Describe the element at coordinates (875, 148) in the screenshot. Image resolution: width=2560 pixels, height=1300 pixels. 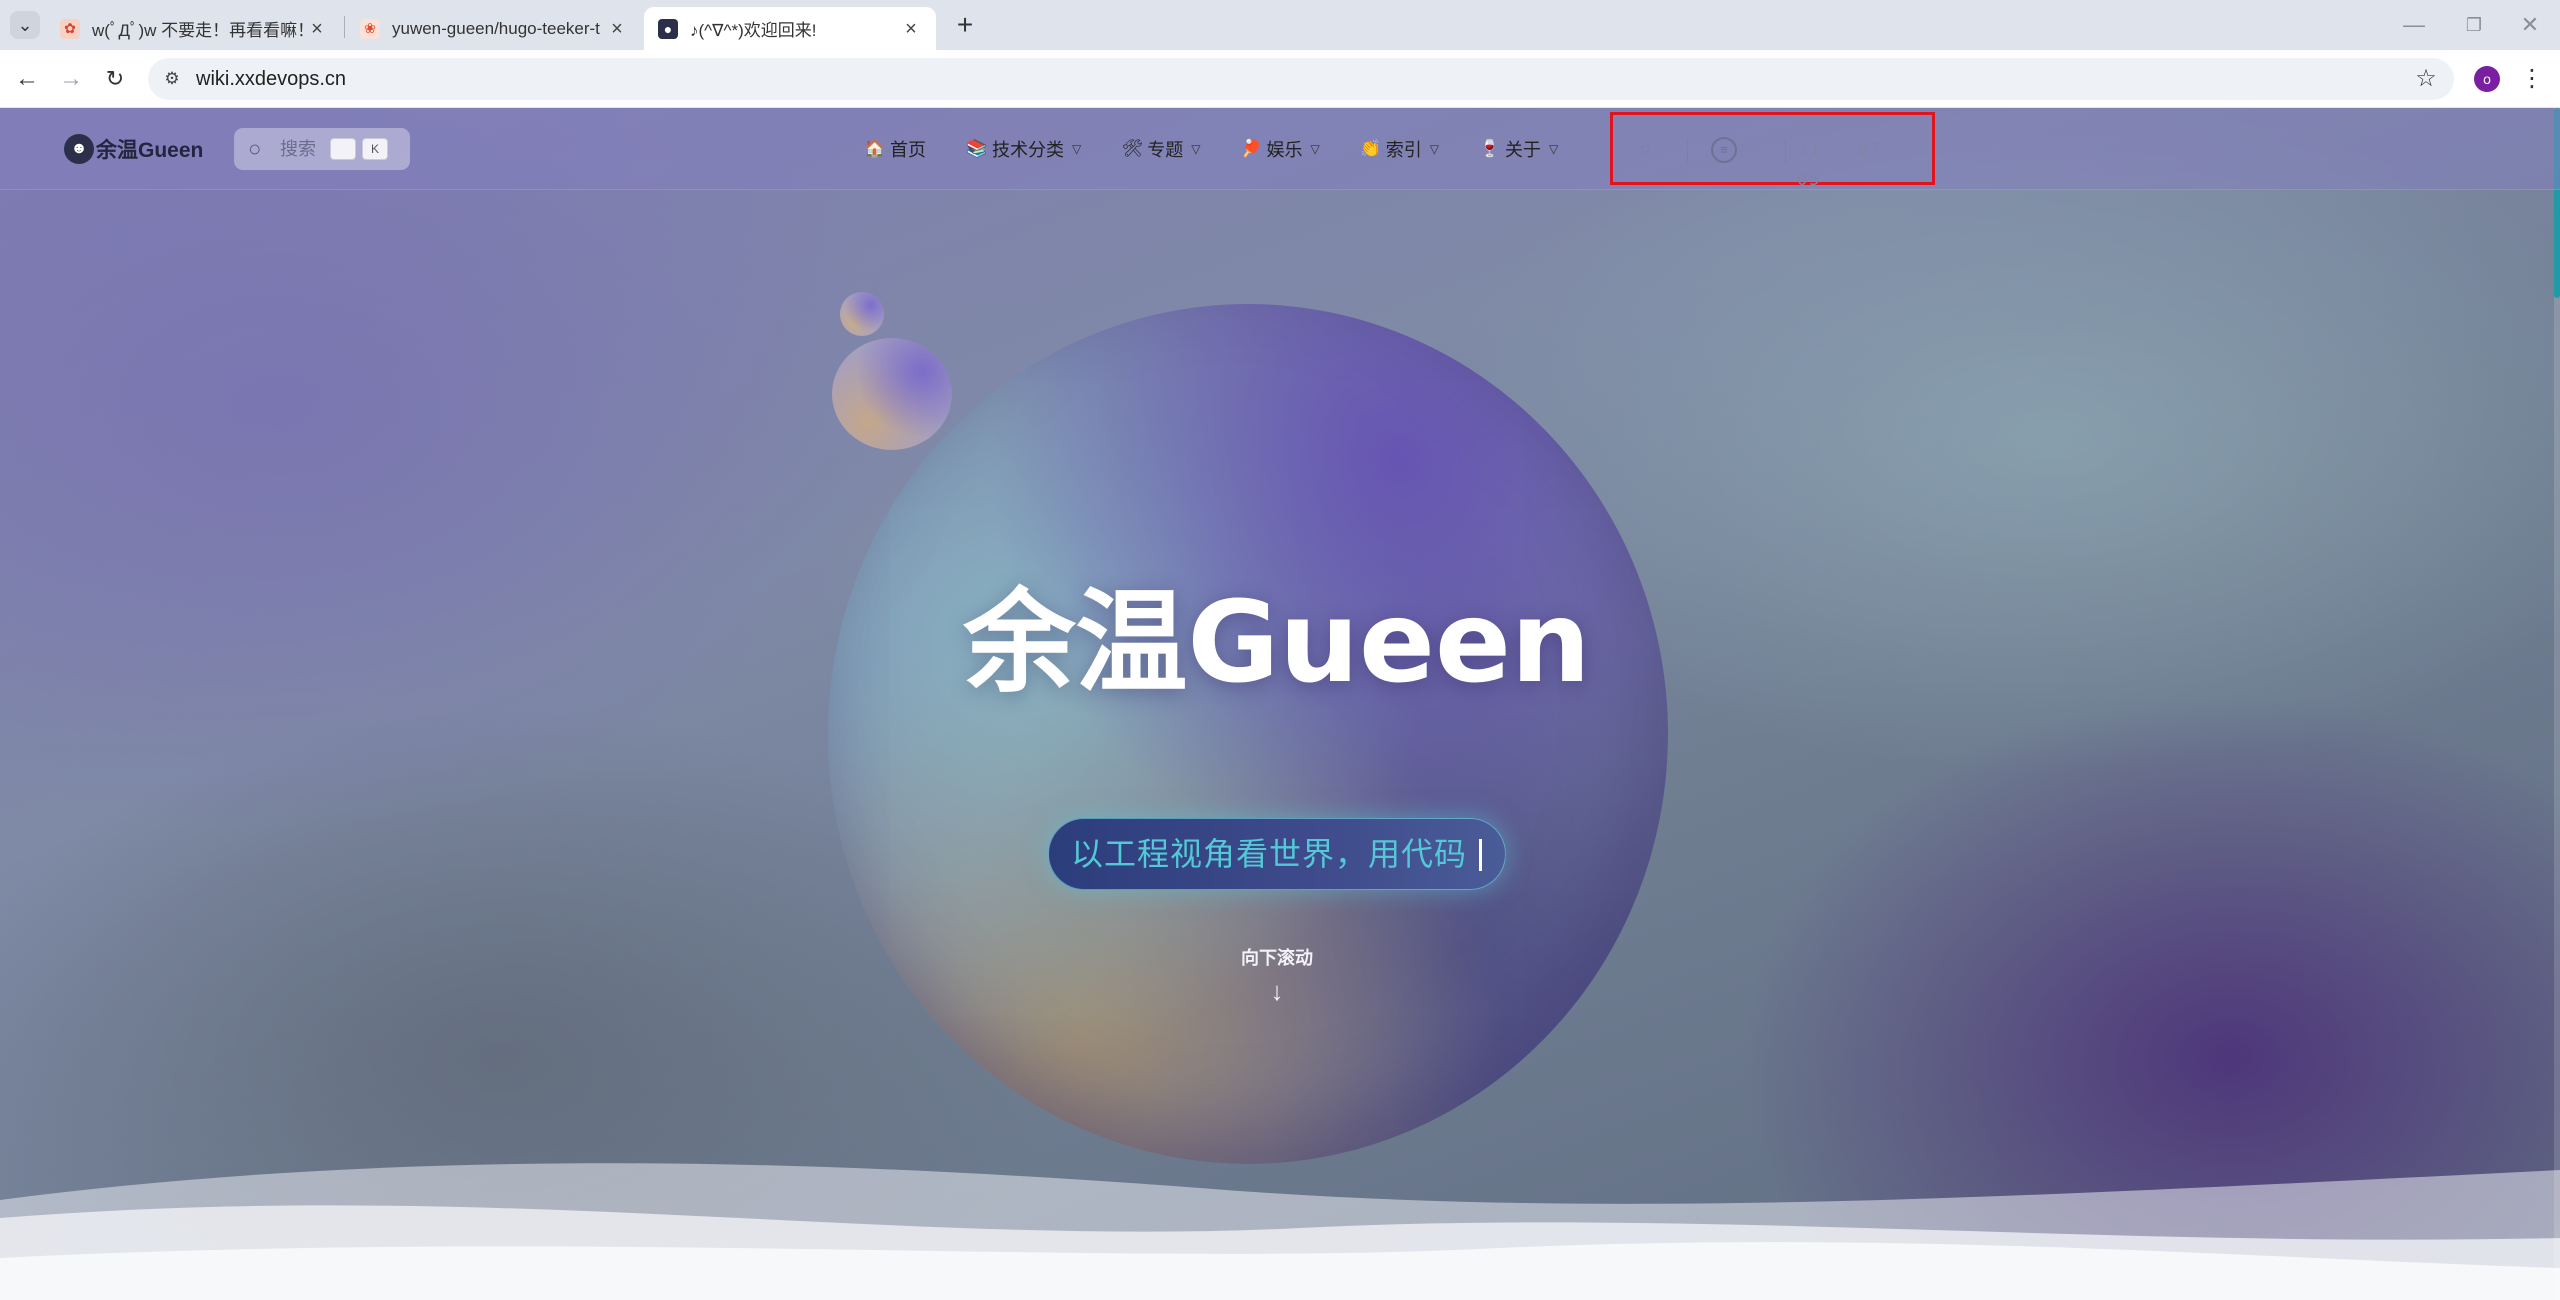
I see `home-icon: 🏠` at that location.